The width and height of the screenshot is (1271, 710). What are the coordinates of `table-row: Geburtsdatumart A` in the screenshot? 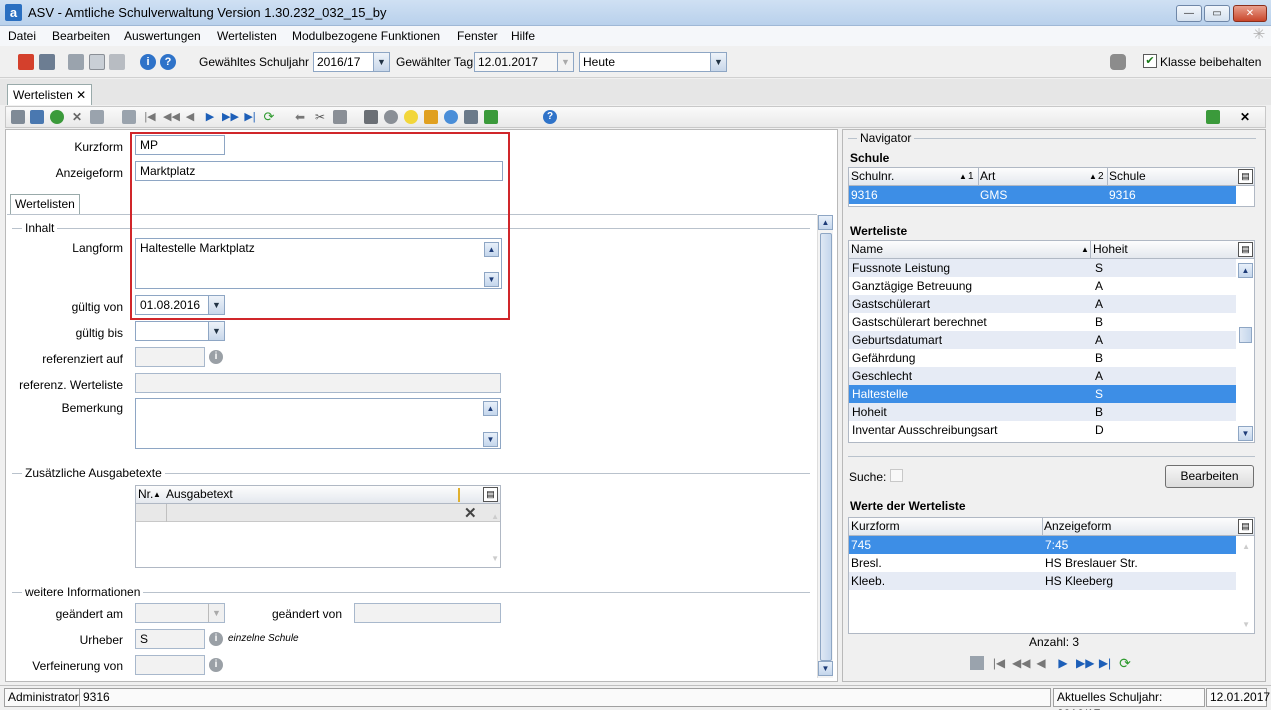 It's located at (1042, 340).